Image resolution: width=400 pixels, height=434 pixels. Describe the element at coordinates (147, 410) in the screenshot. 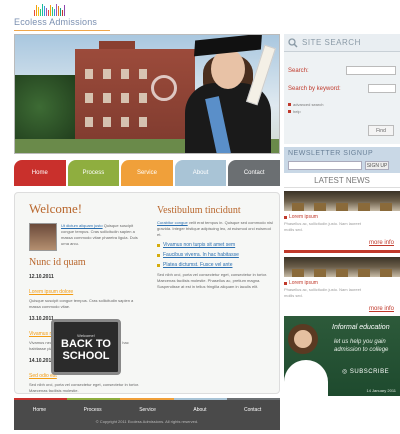

I see `footer-link-service: Service` at that location.